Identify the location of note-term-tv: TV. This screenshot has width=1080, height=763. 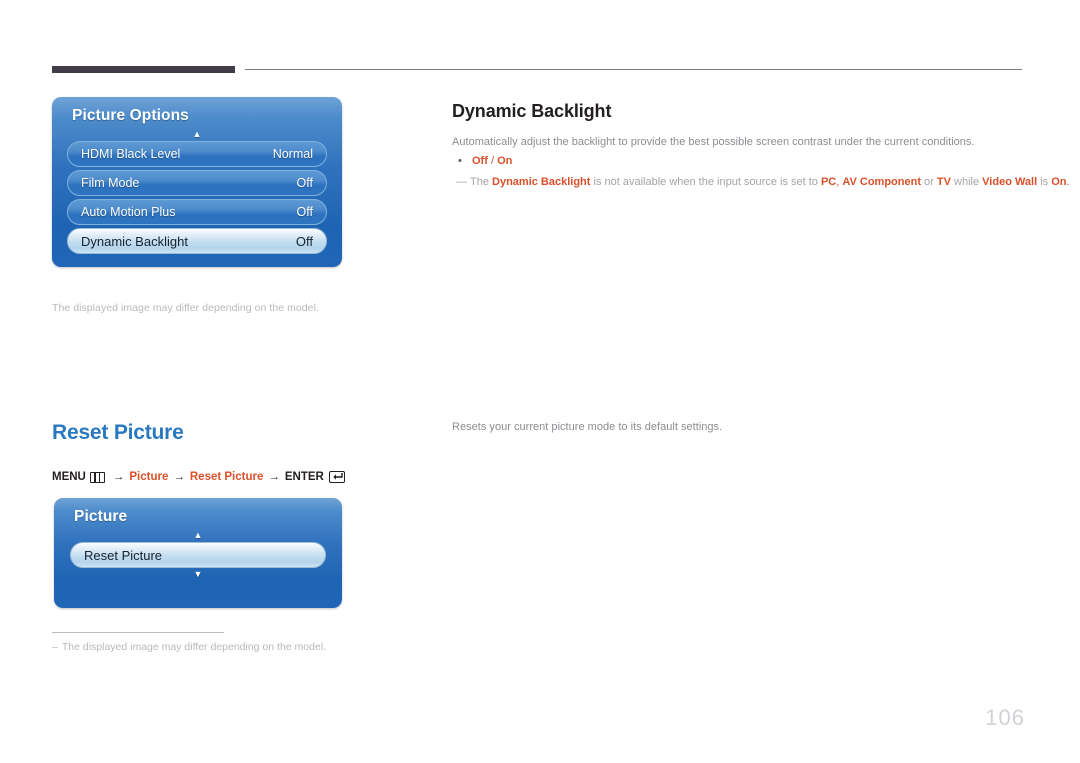
(943, 182).